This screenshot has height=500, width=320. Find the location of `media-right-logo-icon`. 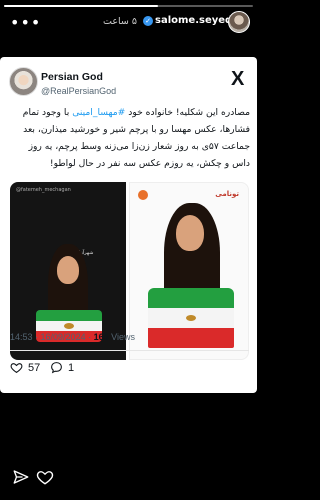

media-right-logo-icon is located at coordinates (143, 195).